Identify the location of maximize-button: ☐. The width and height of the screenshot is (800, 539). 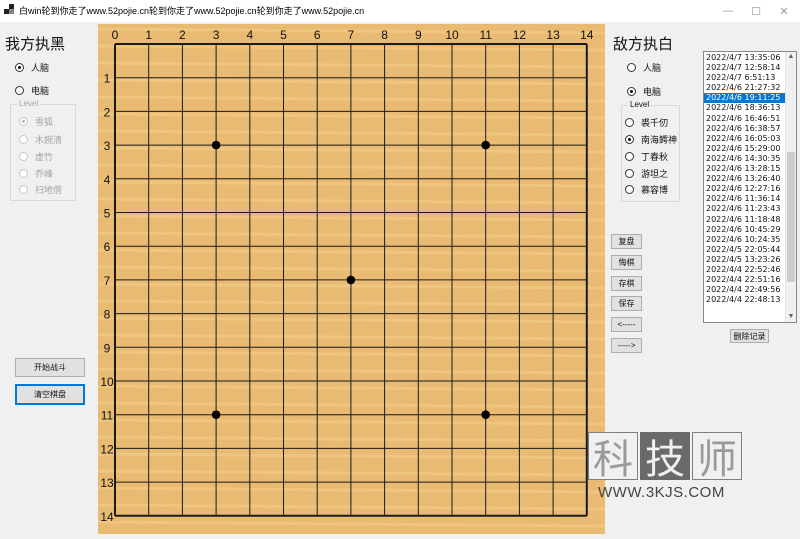
(756, 11).